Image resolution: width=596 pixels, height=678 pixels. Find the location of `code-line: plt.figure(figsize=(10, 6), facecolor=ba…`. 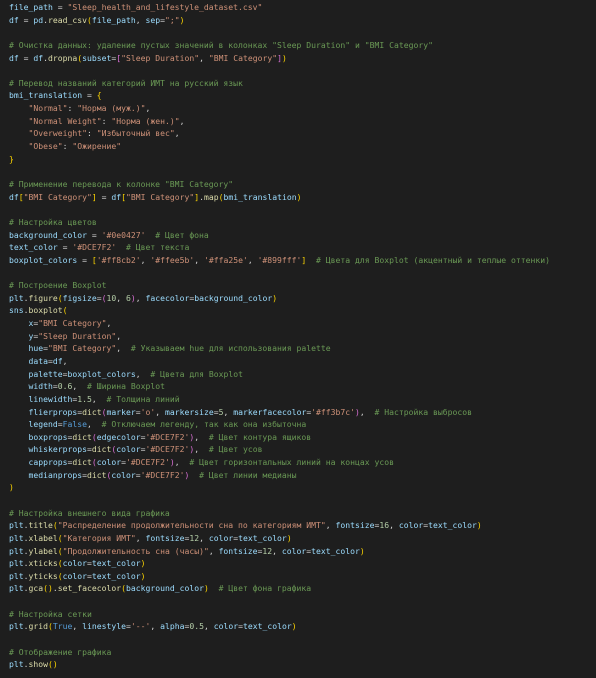

code-line: plt.figure(figsize=(10, 6), facecolor=ba… is located at coordinates (301, 298).